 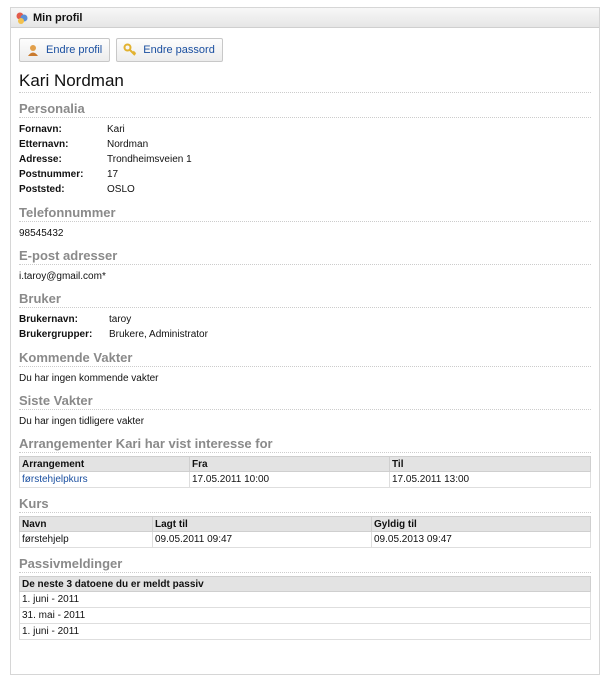 I want to click on profile-icon, so click(x=22, y=18).